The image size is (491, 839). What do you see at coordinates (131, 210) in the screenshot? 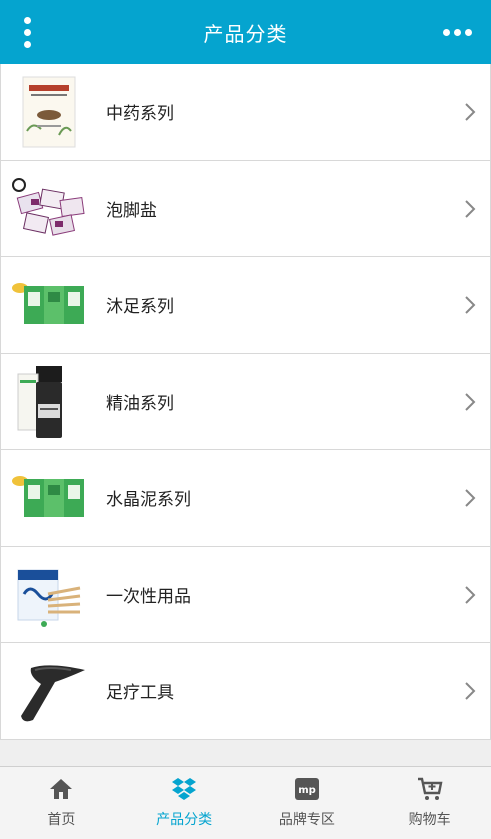
I see `category-label: 泡脚盐` at bounding box center [131, 210].